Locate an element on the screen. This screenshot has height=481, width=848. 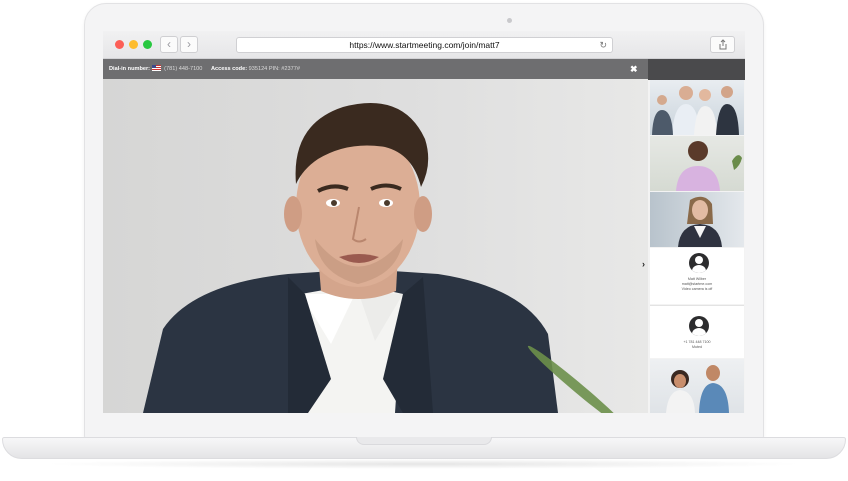
minimize-window-button is located at coordinates (133, 44).